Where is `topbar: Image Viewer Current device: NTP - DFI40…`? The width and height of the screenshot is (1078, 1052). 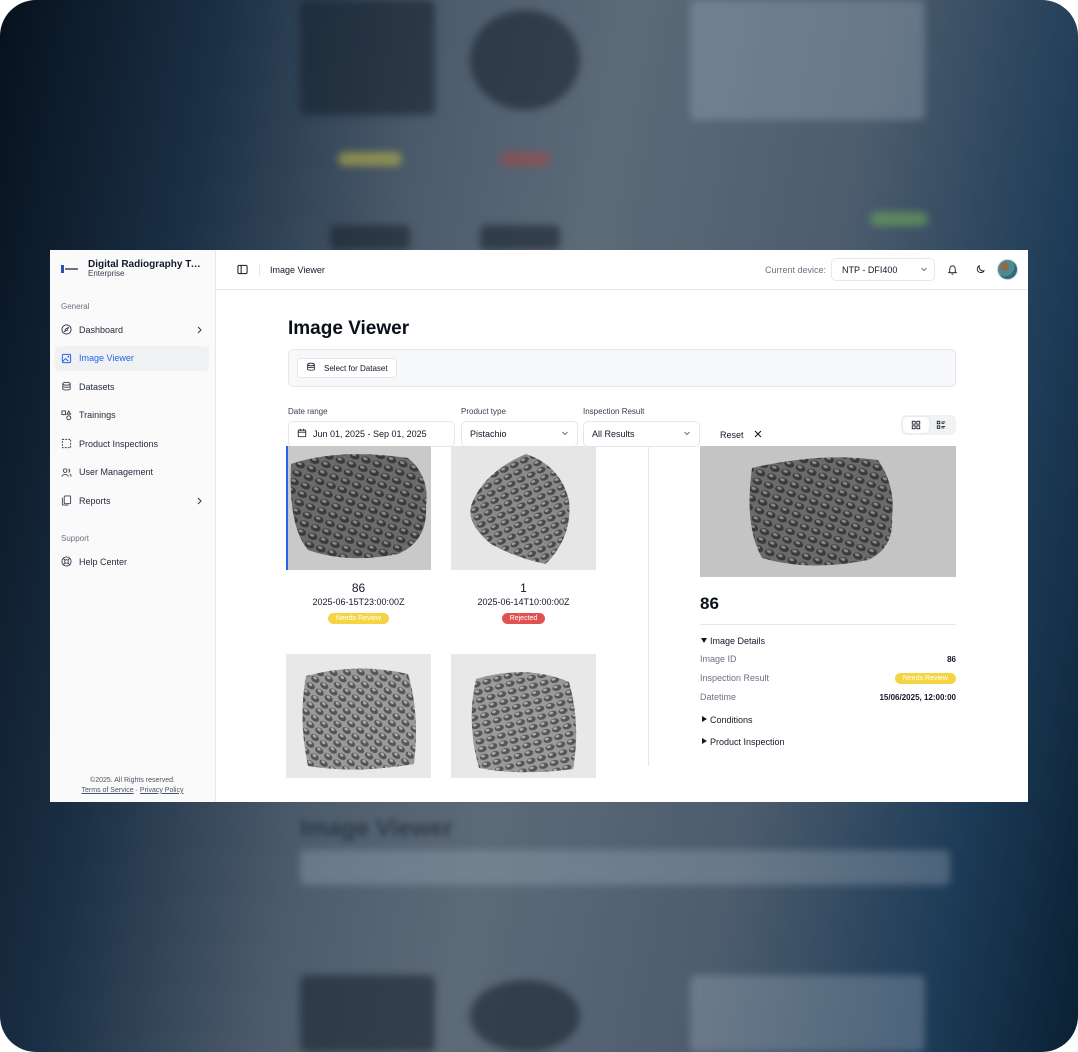 topbar: Image Viewer Current device: NTP - DFI40… is located at coordinates (622, 270).